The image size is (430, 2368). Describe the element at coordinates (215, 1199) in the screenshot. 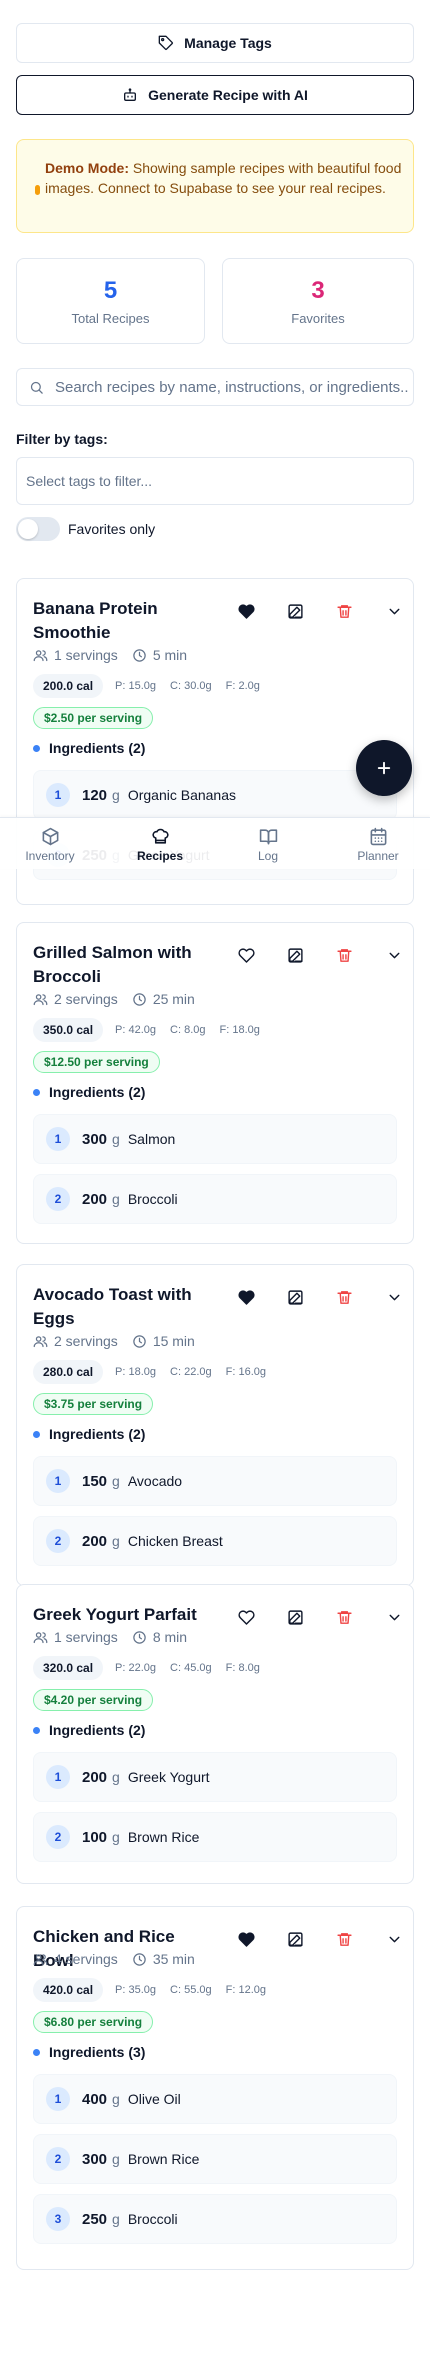

I see `ingredient-row: 2 200 g Broccoli` at that location.